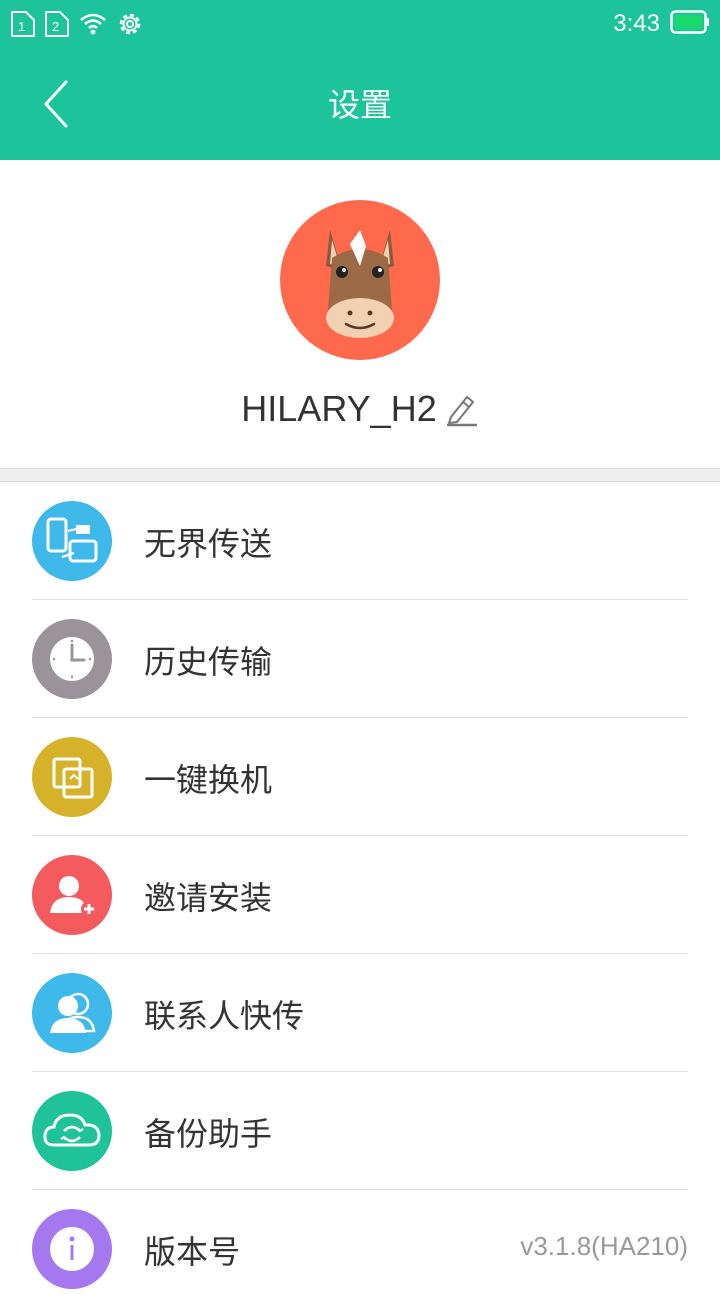 The image size is (720, 1308). Describe the element at coordinates (360, 1131) in the screenshot. I see `menu-item-backup-assistant: 备份助手` at that location.